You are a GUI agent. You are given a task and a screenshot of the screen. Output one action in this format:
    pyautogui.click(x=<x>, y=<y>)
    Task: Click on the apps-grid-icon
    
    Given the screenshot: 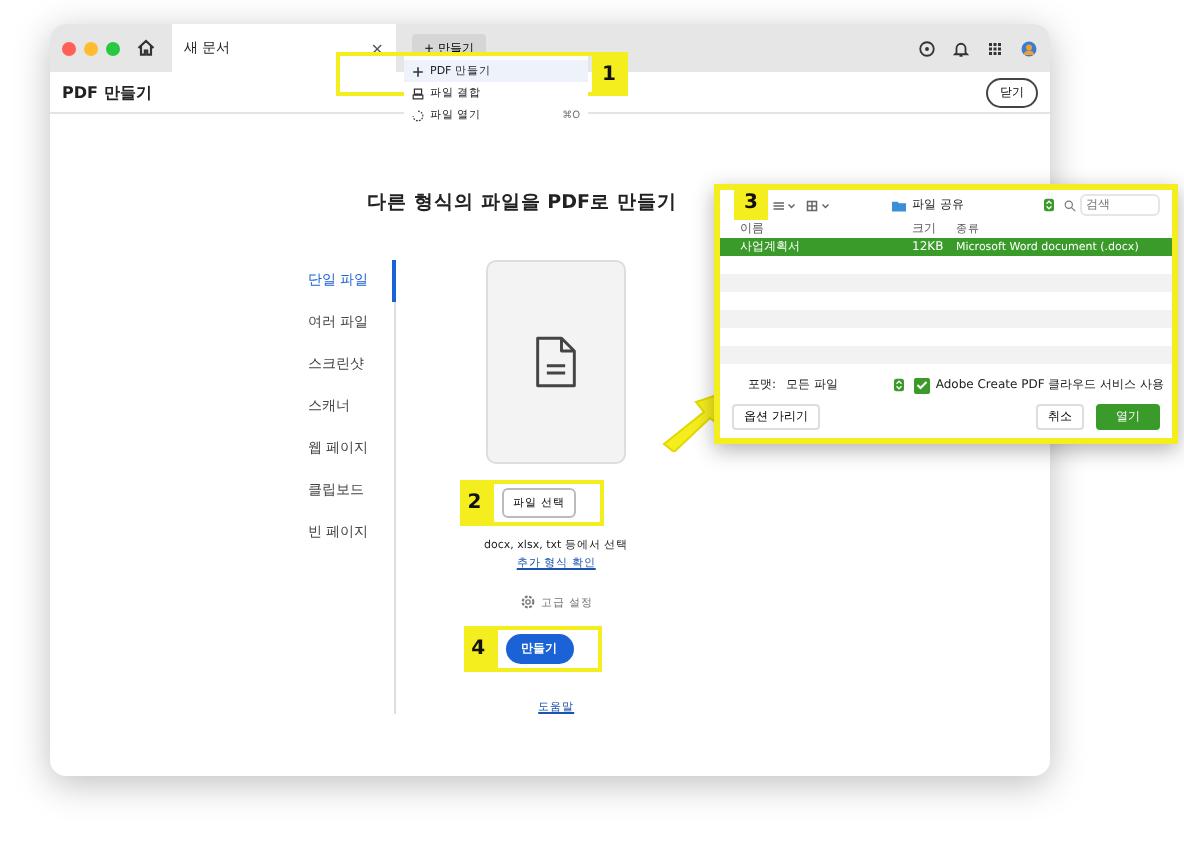 What is the action you would take?
    pyautogui.click(x=995, y=48)
    